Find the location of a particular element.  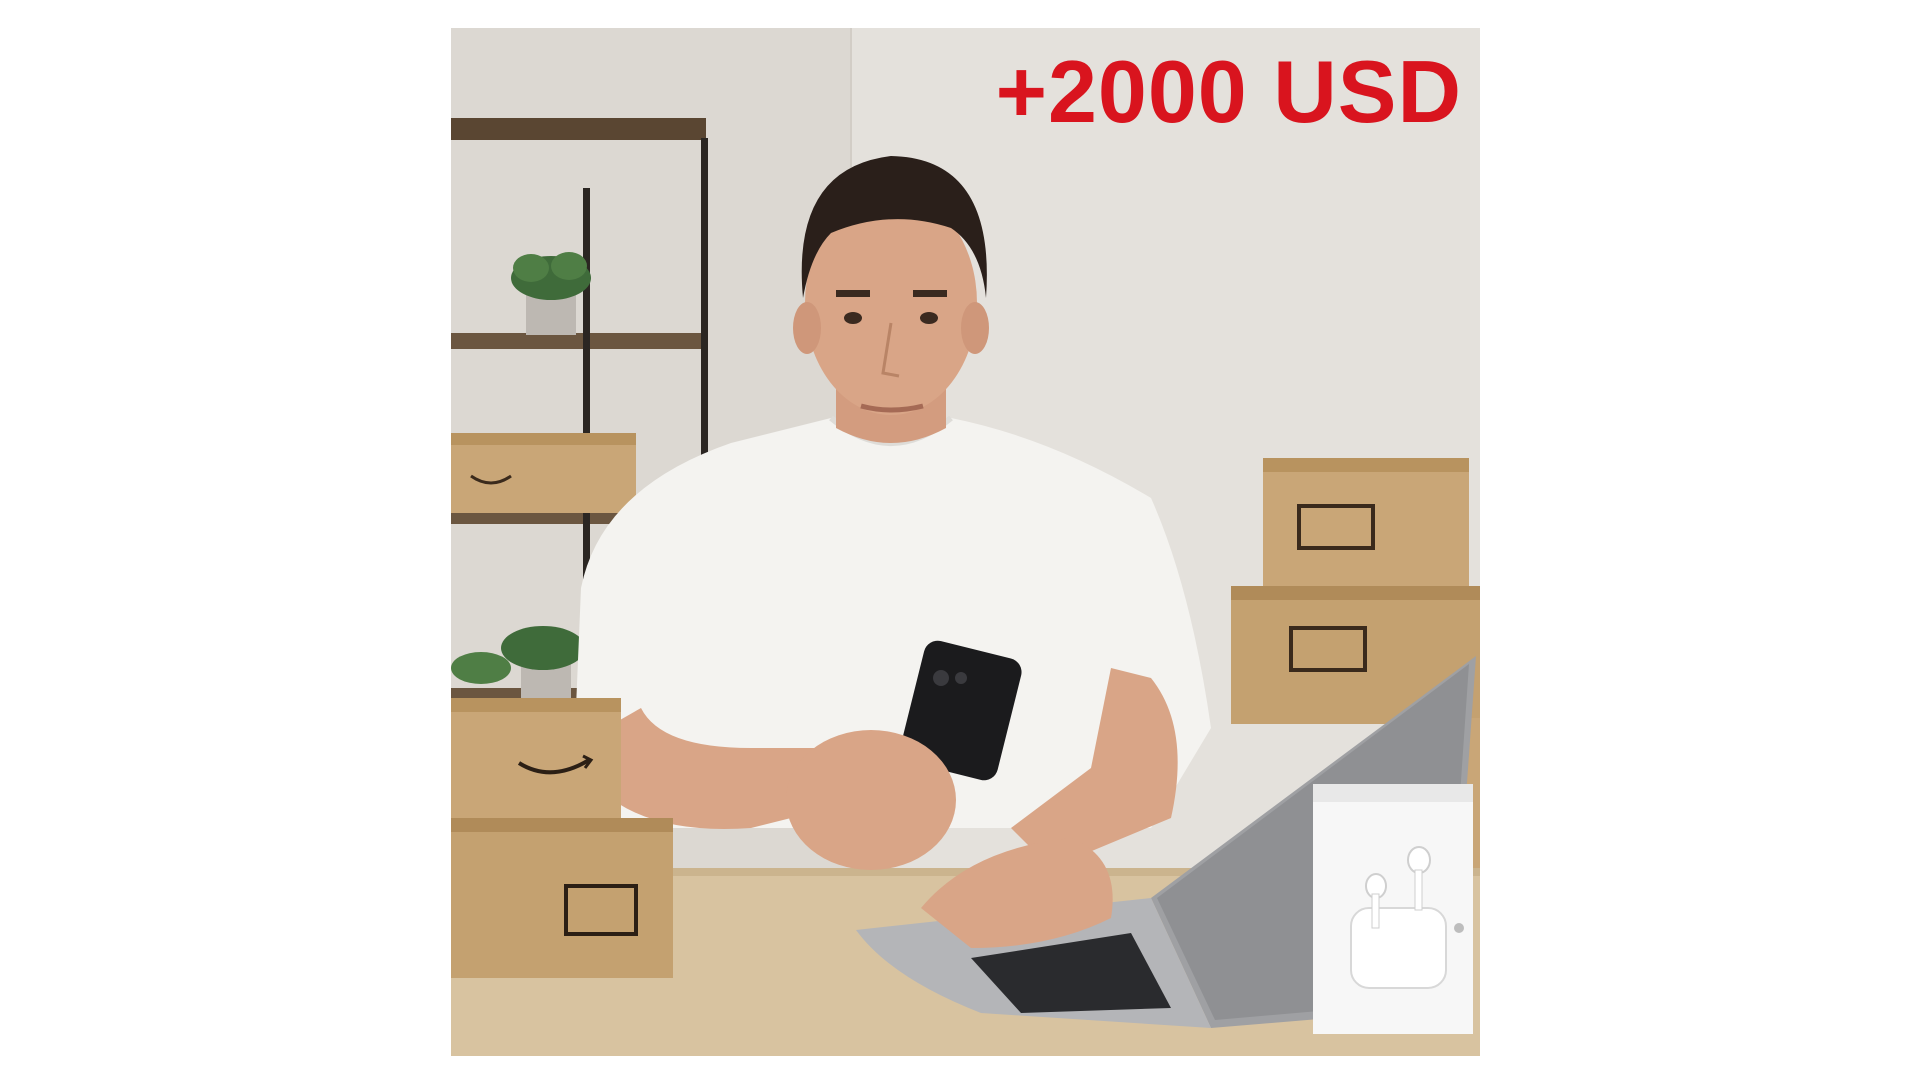

hand is located at coordinates (871, 800).